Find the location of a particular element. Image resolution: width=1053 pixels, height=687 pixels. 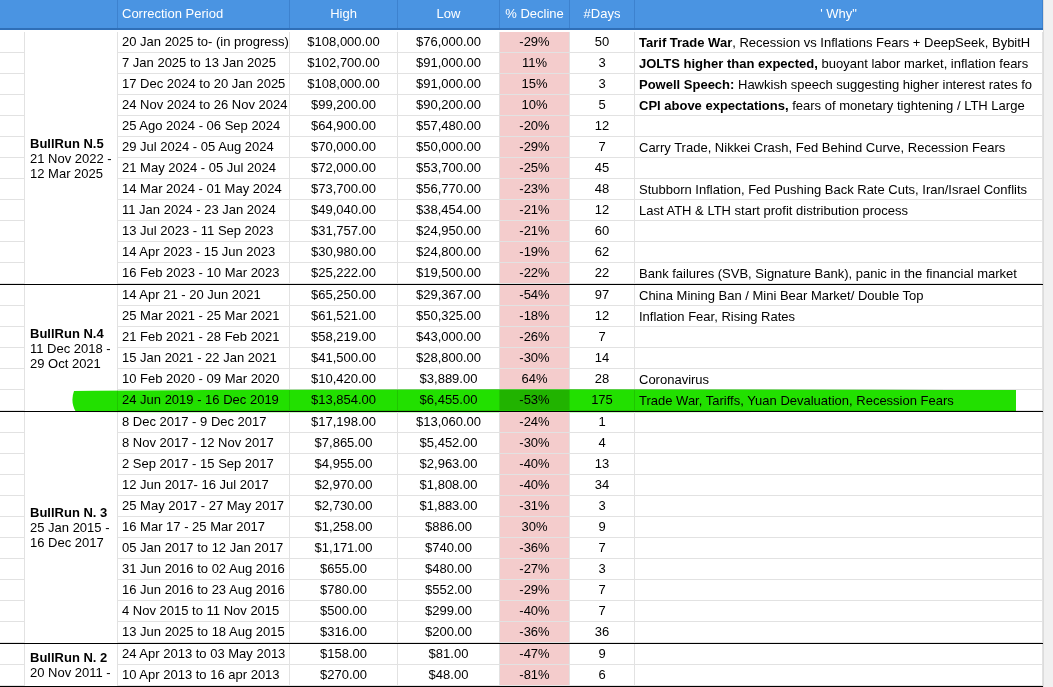

table-cell: 64% is located at coordinates (535, 379).